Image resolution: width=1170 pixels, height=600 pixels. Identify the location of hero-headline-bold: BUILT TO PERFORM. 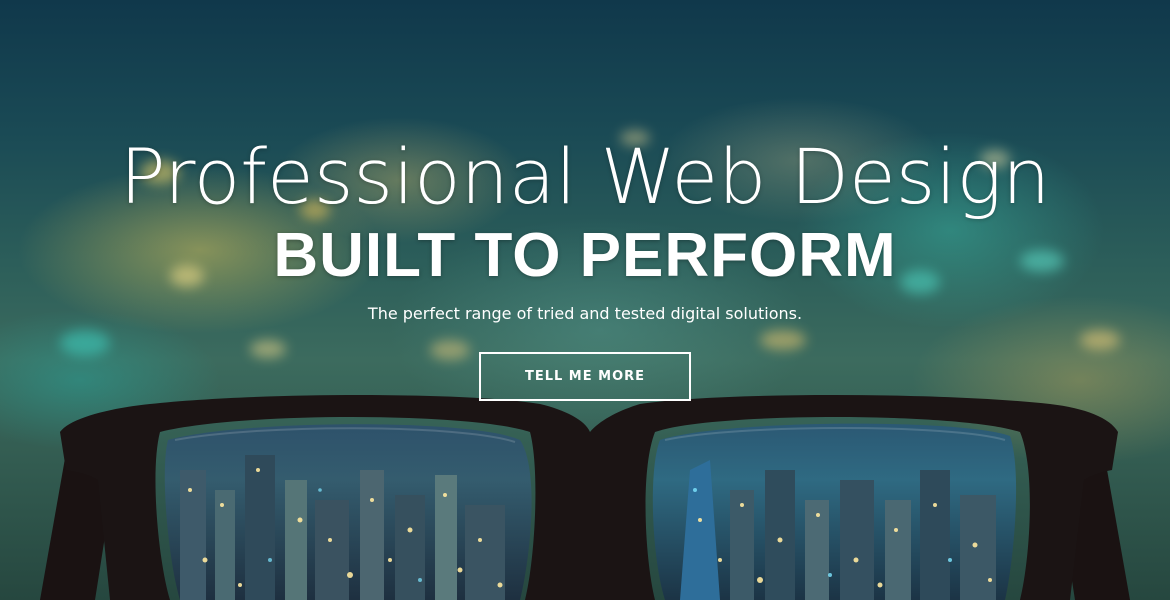
(585, 255).